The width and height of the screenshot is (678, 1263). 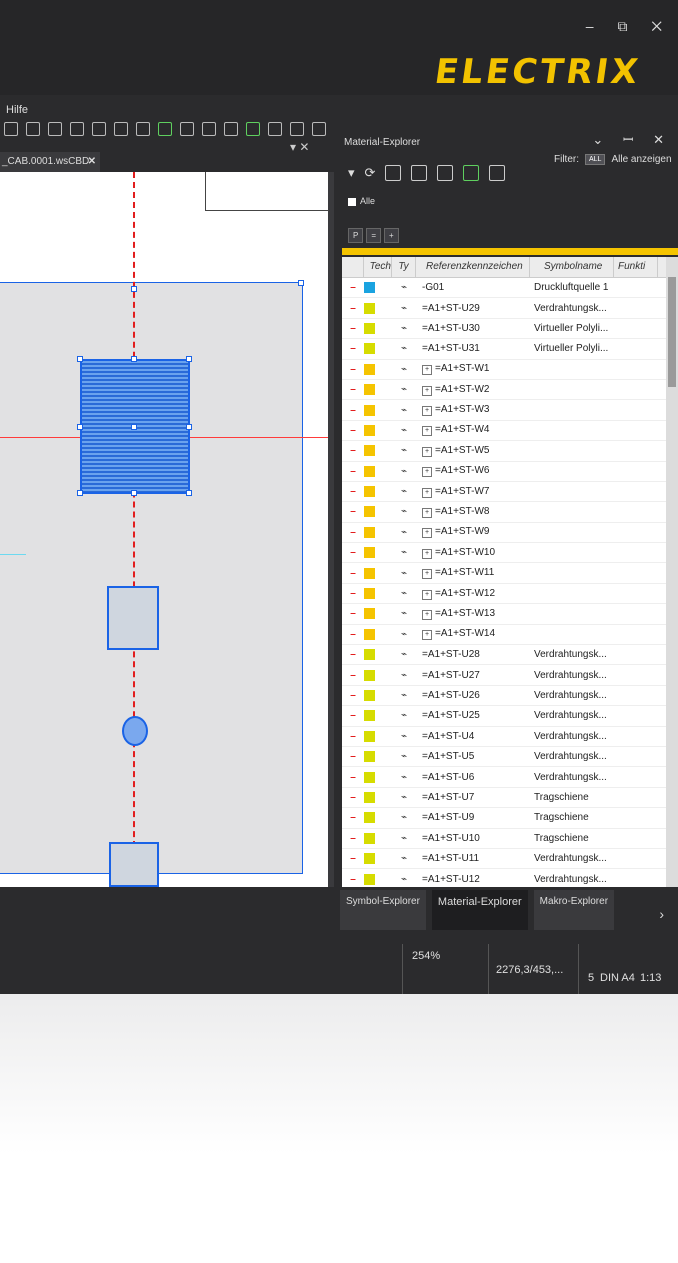 What do you see at coordinates (661, 914) in the screenshot?
I see `chevron-right-icon: ›` at bounding box center [661, 914].